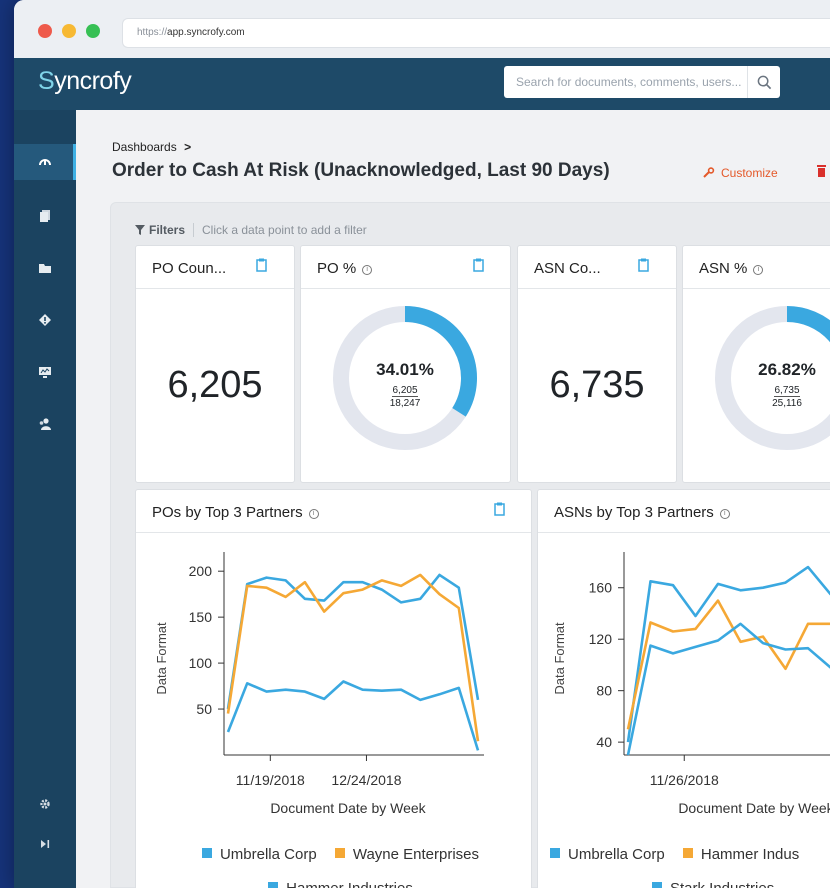 The width and height of the screenshot is (830, 888). What do you see at coordinates (45, 31) in the screenshot?
I see `close-window-button` at bounding box center [45, 31].